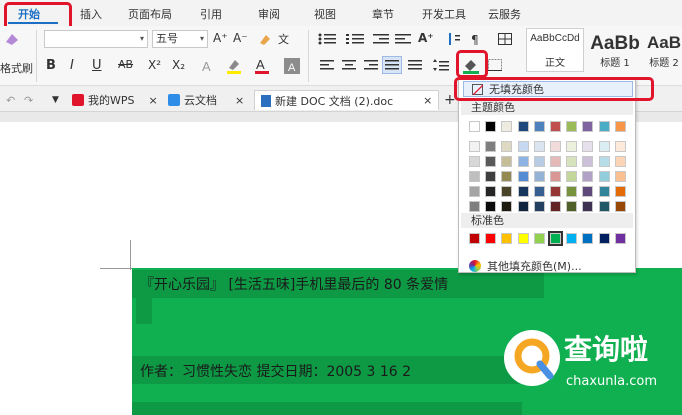  I want to click on tab-chapter: 章节, so click(383, 14).